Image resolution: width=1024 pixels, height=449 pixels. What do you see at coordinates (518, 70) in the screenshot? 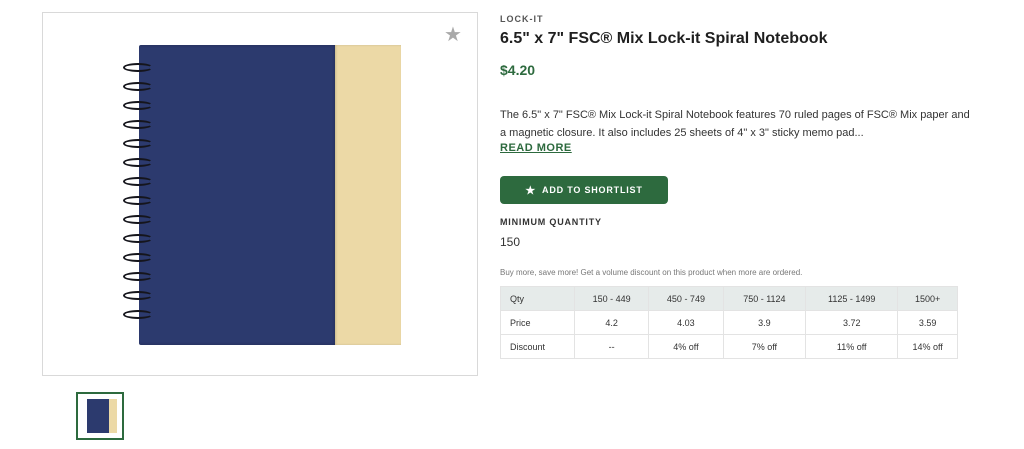
I see `product-price: $4.20` at bounding box center [518, 70].